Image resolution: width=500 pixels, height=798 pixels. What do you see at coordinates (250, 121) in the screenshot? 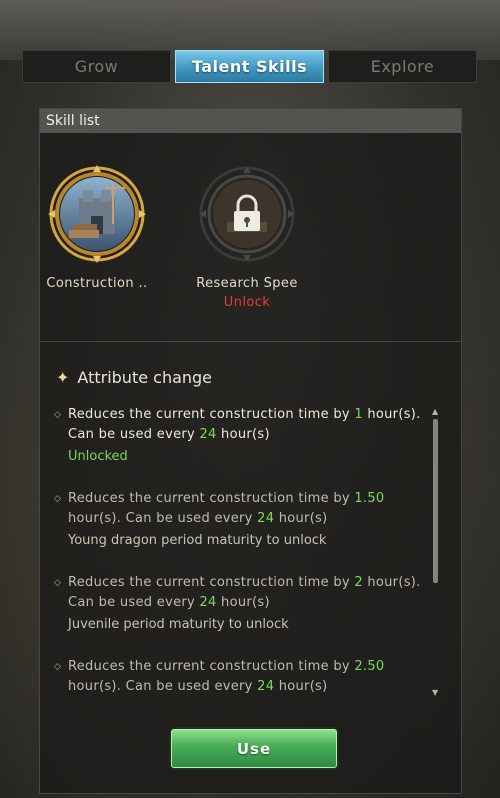
I see `skill-list-header: Skill list` at bounding box center [250, 121].